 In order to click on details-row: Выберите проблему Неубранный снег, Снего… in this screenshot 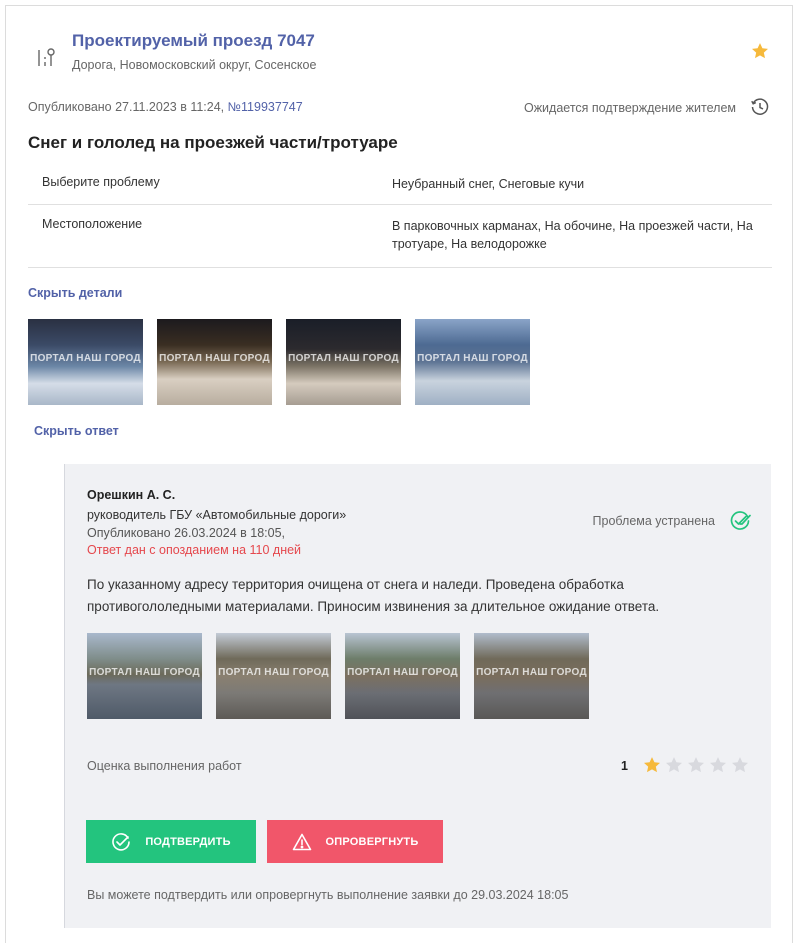, I will do `click(400, 184)`.